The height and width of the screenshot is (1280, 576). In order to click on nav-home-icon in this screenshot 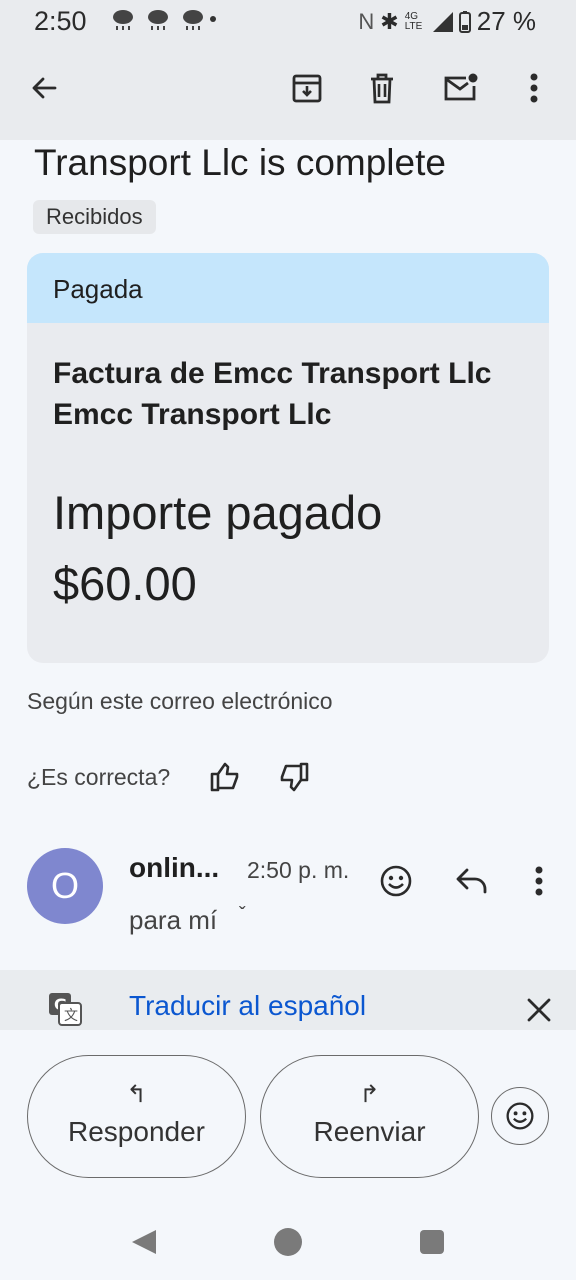, I will do `click(288, 1242)`.